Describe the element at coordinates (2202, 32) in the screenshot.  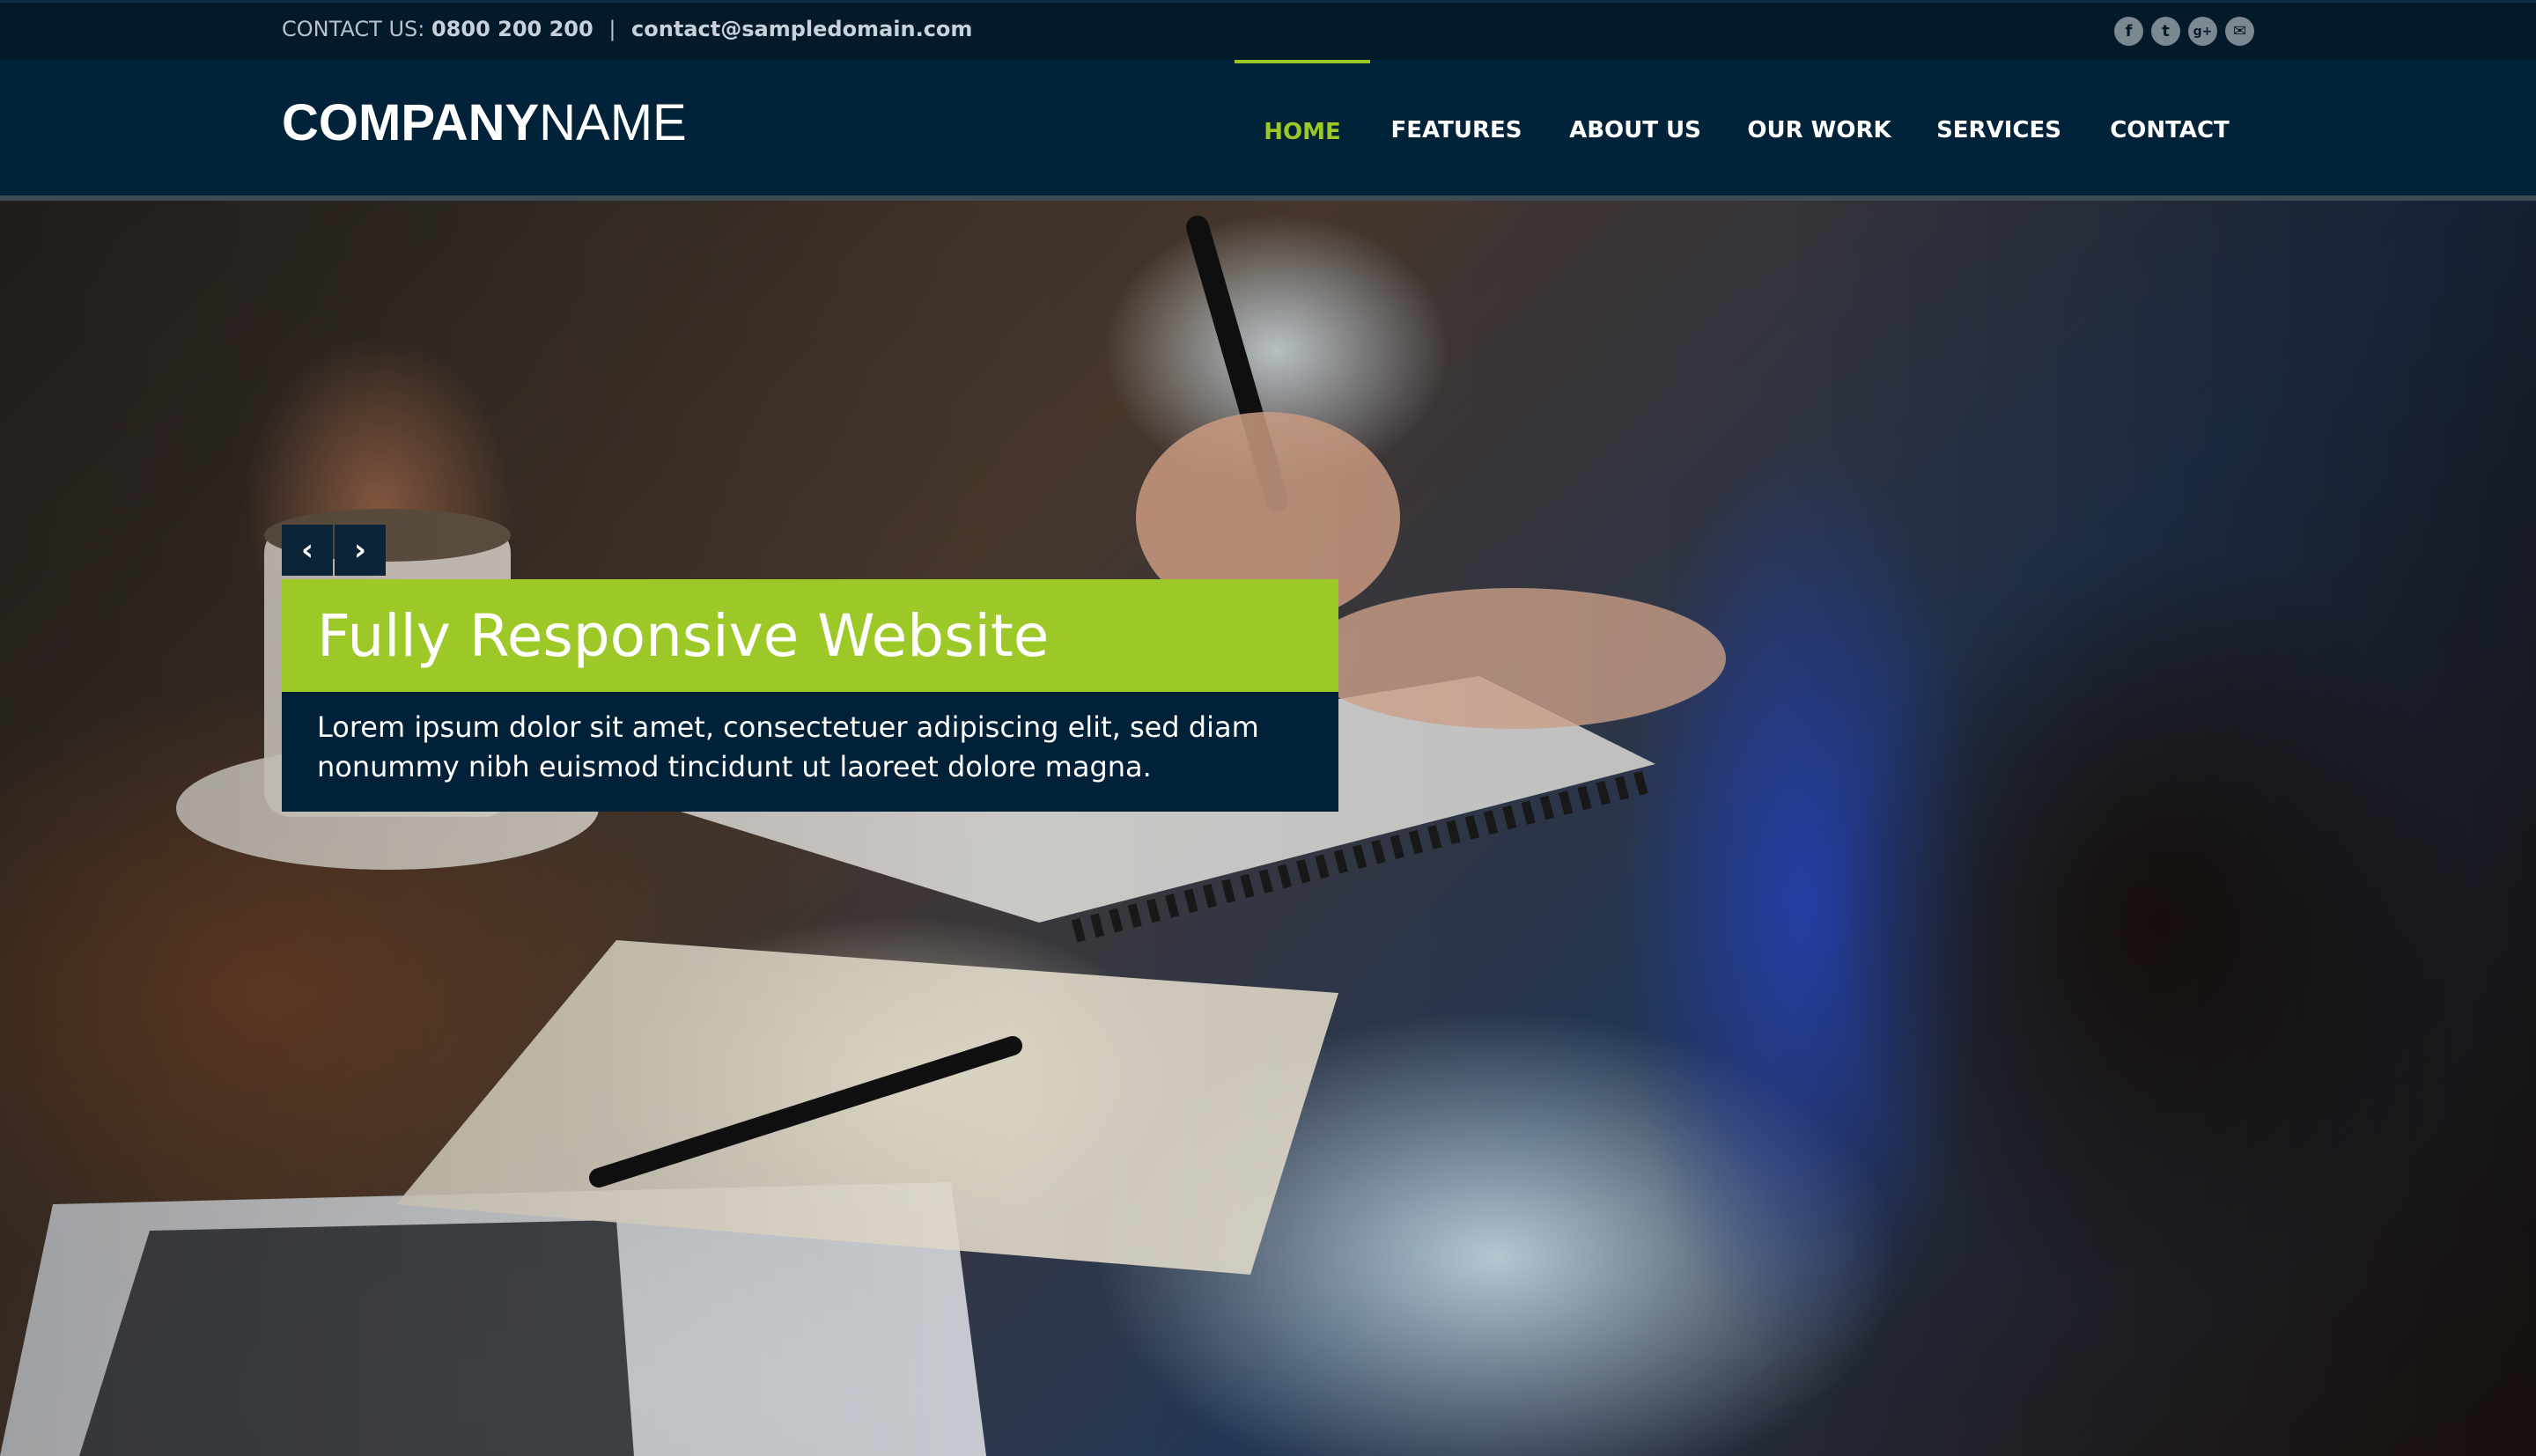
I see `google-plus-icon: g+` at that location.